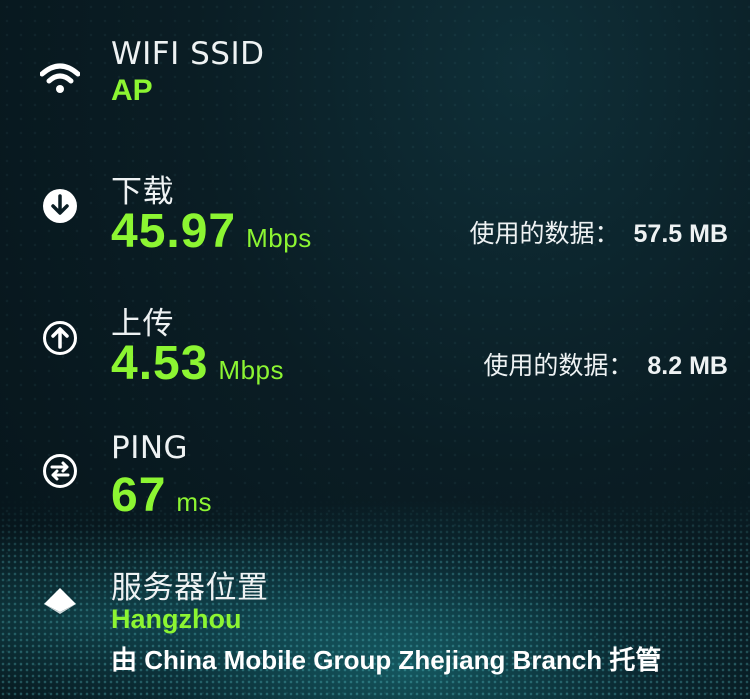  What do you see at coordinates (60, 471) in the screenshot?
I see `ping-arrows-icon` at bounding box center [60, 471].